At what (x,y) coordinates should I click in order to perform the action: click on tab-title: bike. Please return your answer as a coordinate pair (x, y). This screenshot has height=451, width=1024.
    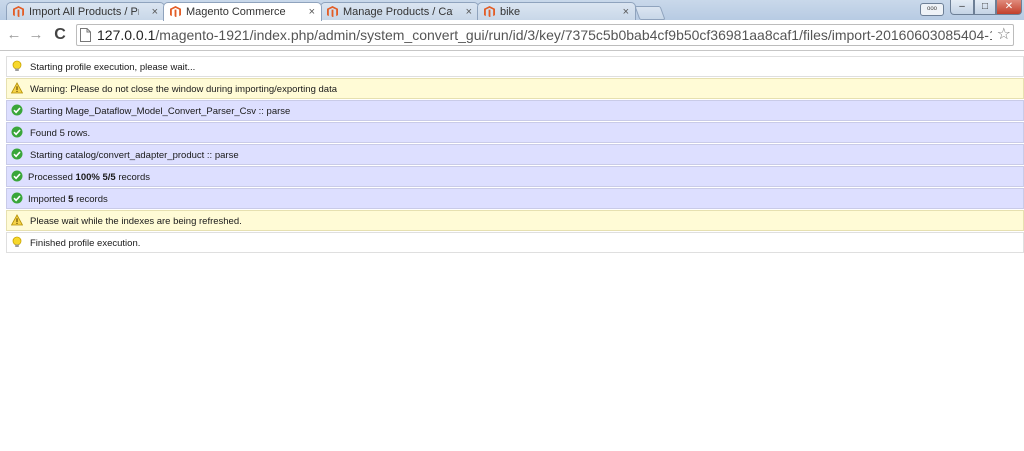
    Looking at the image, I should click on (510, 12).